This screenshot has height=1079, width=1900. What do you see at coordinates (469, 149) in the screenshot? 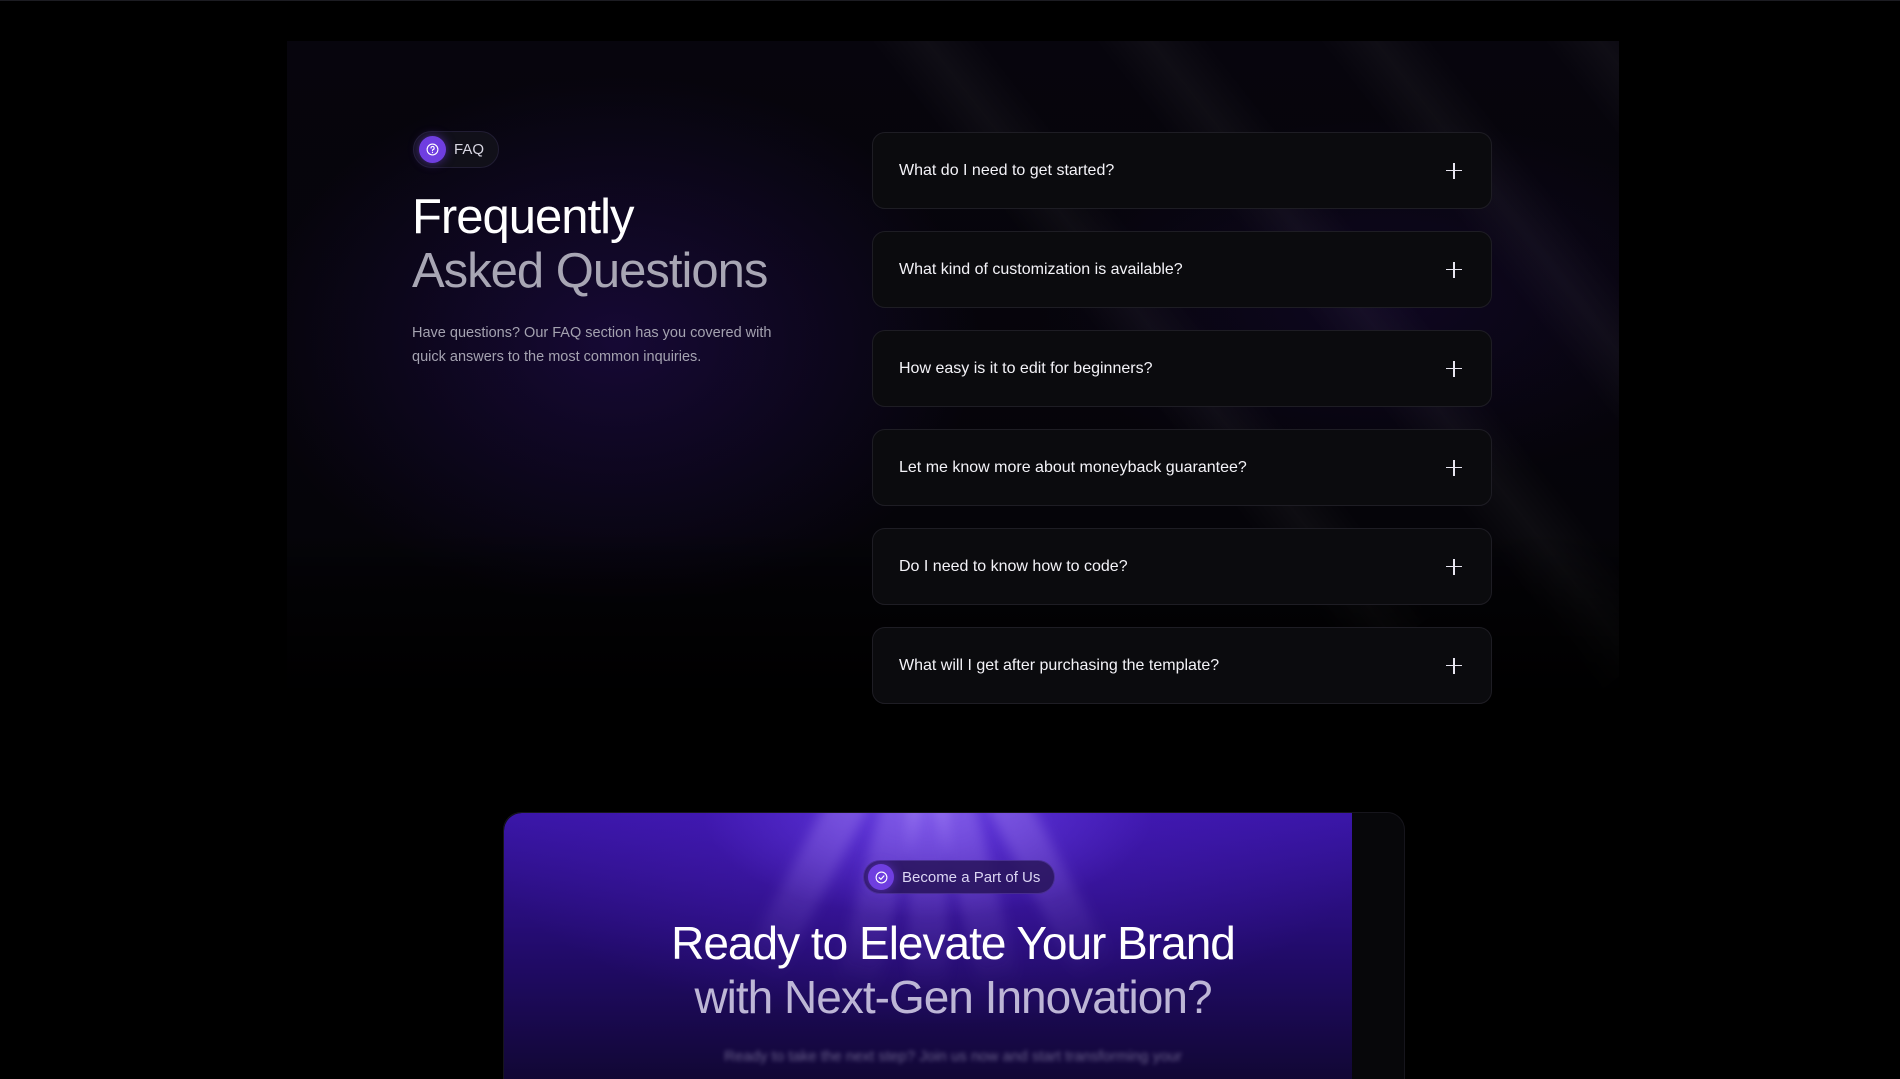
I see `faq-badge-label: FAQ` at bounding box center [469, 149].